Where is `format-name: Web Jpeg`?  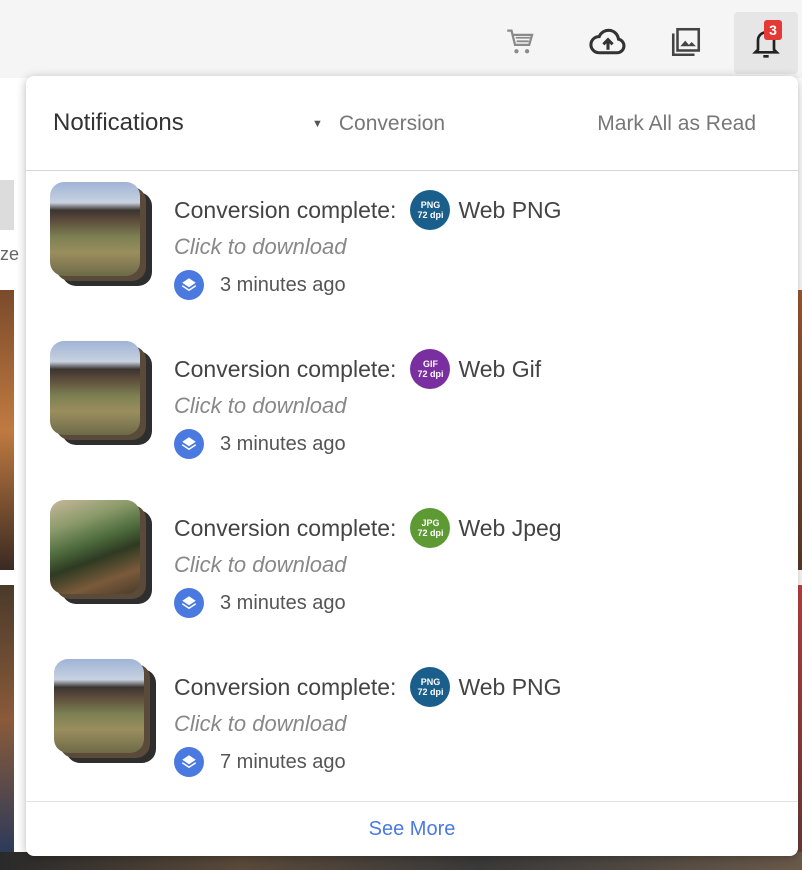 format-name: Web Jpeg is located at coordinates (510, 527).